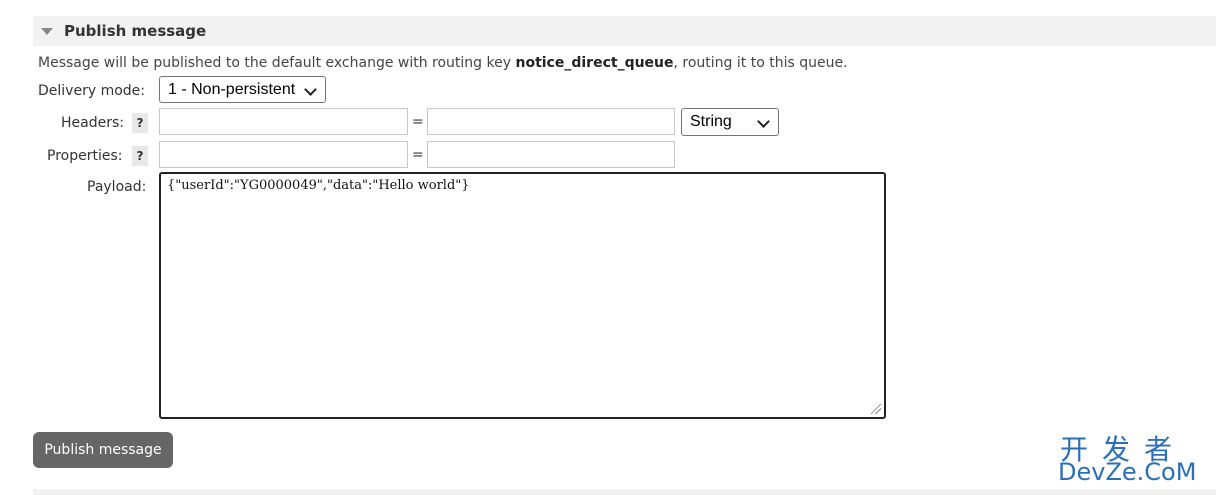 Image resolution: width=1216 pixels, height=495 pixels. What do you see at coordinates (418, 122) in the screenshot?
I see `headers-equals: =` at bounding box center [418, 122].